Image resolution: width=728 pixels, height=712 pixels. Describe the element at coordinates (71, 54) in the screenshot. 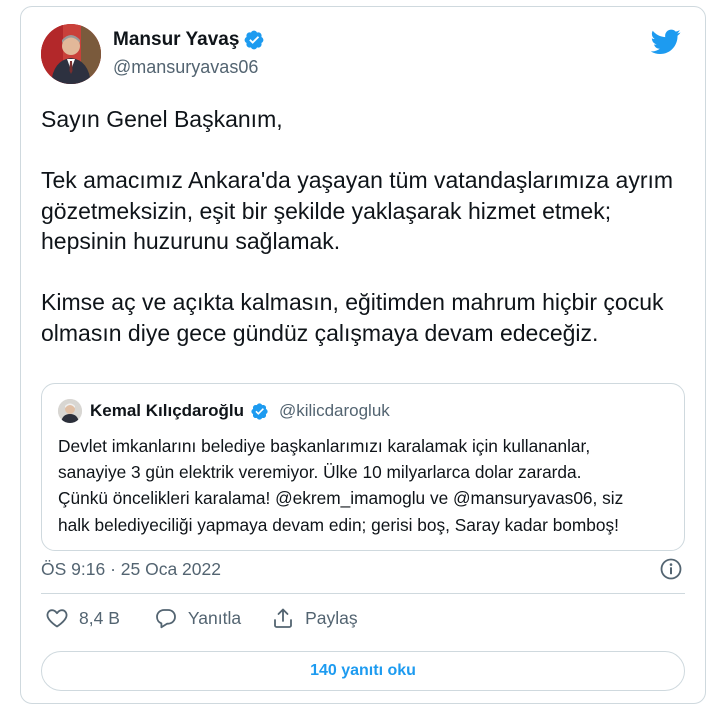

I see `author-avatar` at that location.